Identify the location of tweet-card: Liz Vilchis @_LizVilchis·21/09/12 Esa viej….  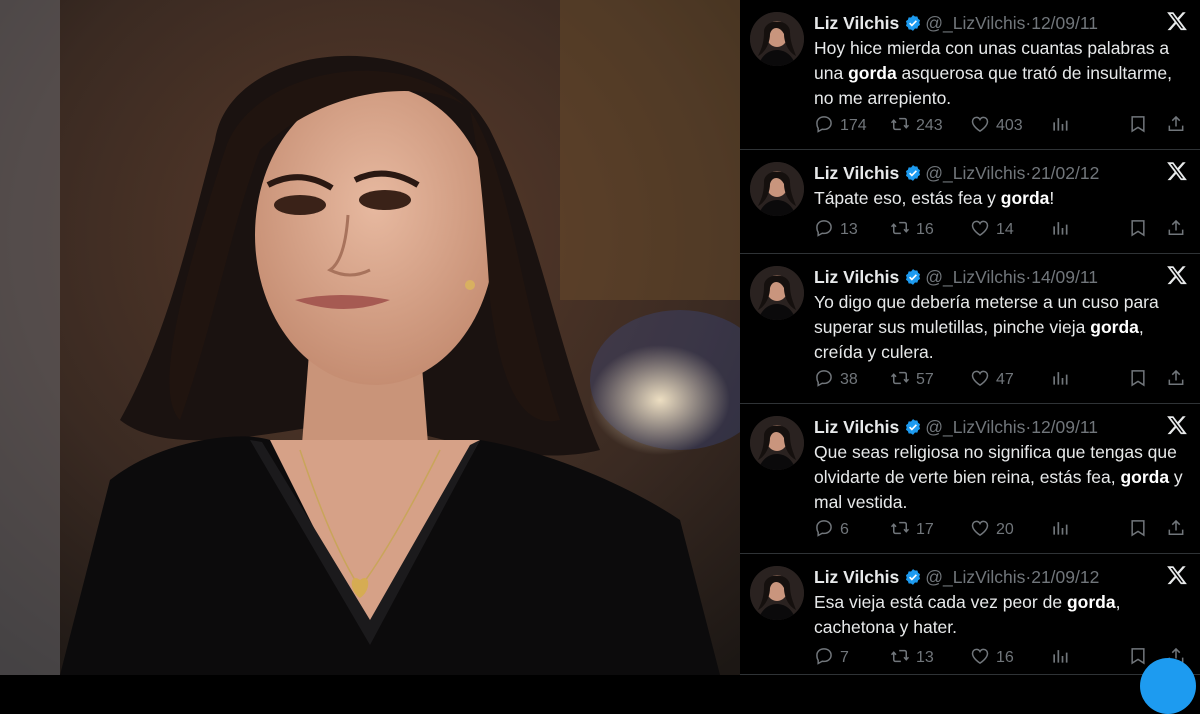
(970, 614).